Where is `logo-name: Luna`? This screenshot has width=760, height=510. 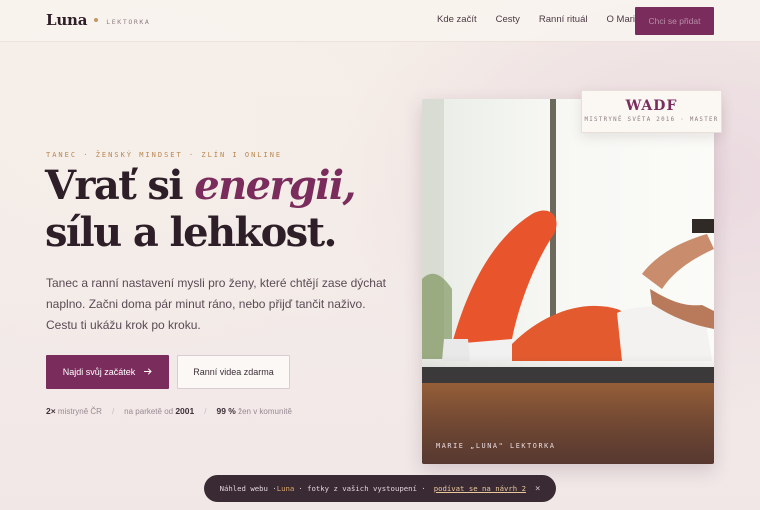 logo-name: Luna is located at coordinates (67, 20).